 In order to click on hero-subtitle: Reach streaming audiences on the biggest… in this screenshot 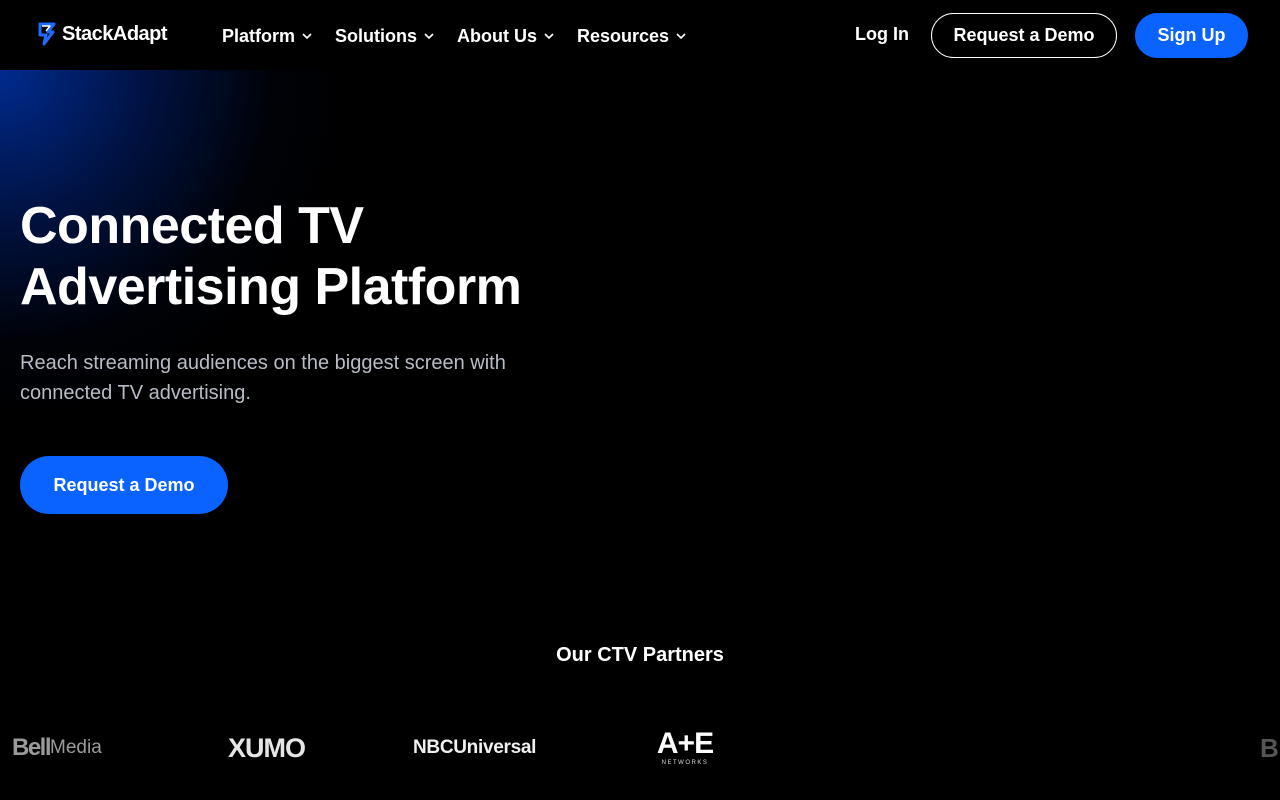, I will do `click(280, 378)`.